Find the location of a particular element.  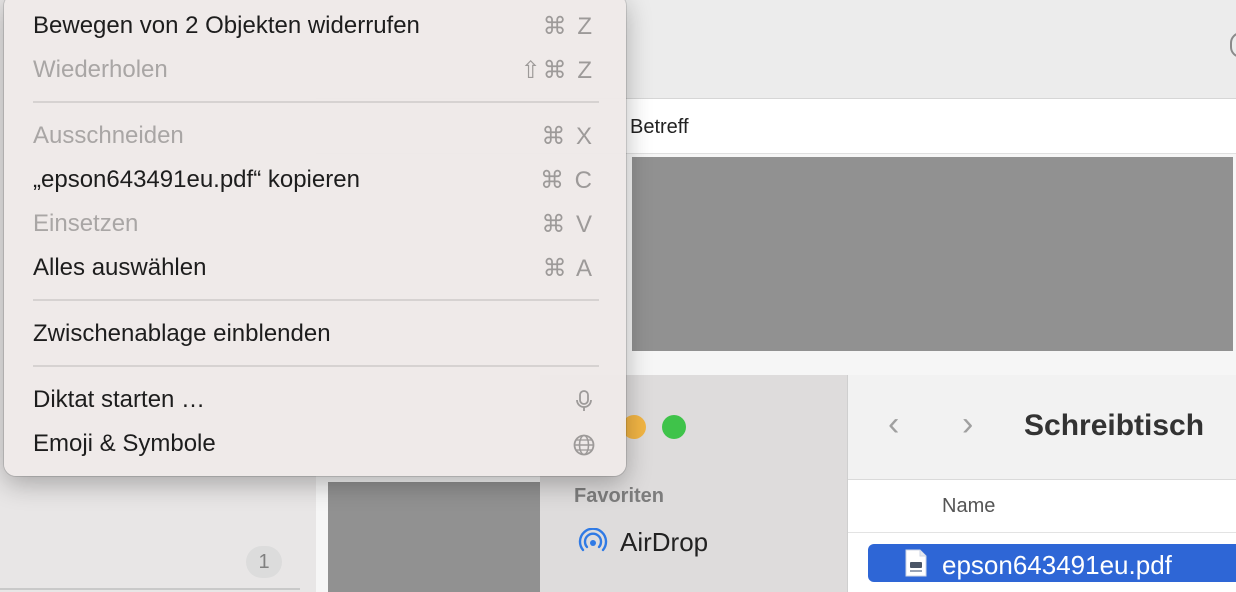

redacted-area is located at coordinates (434, 537).